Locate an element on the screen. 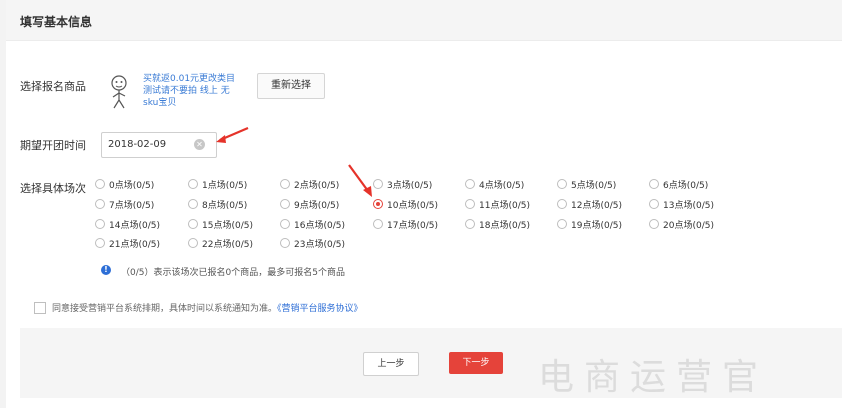  agreement-link: 《营销平台服务协议》 is located at coordinates (320, 309).